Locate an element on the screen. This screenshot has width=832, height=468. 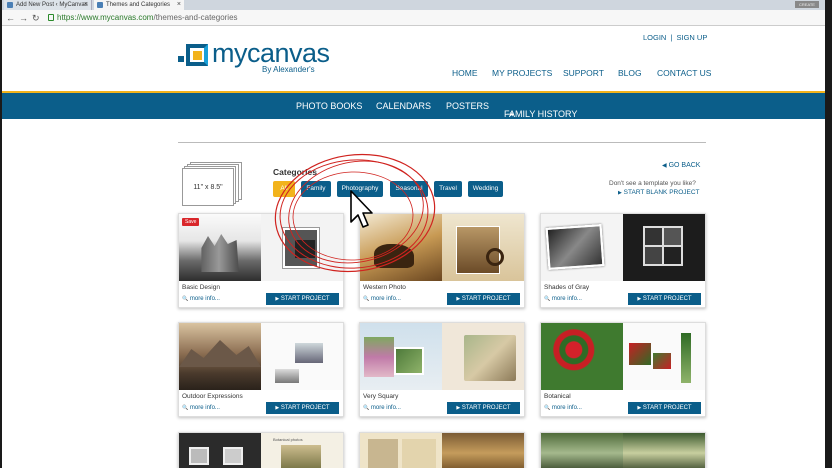
nav-posters: POSTERS is located at coordinates (467, 106).